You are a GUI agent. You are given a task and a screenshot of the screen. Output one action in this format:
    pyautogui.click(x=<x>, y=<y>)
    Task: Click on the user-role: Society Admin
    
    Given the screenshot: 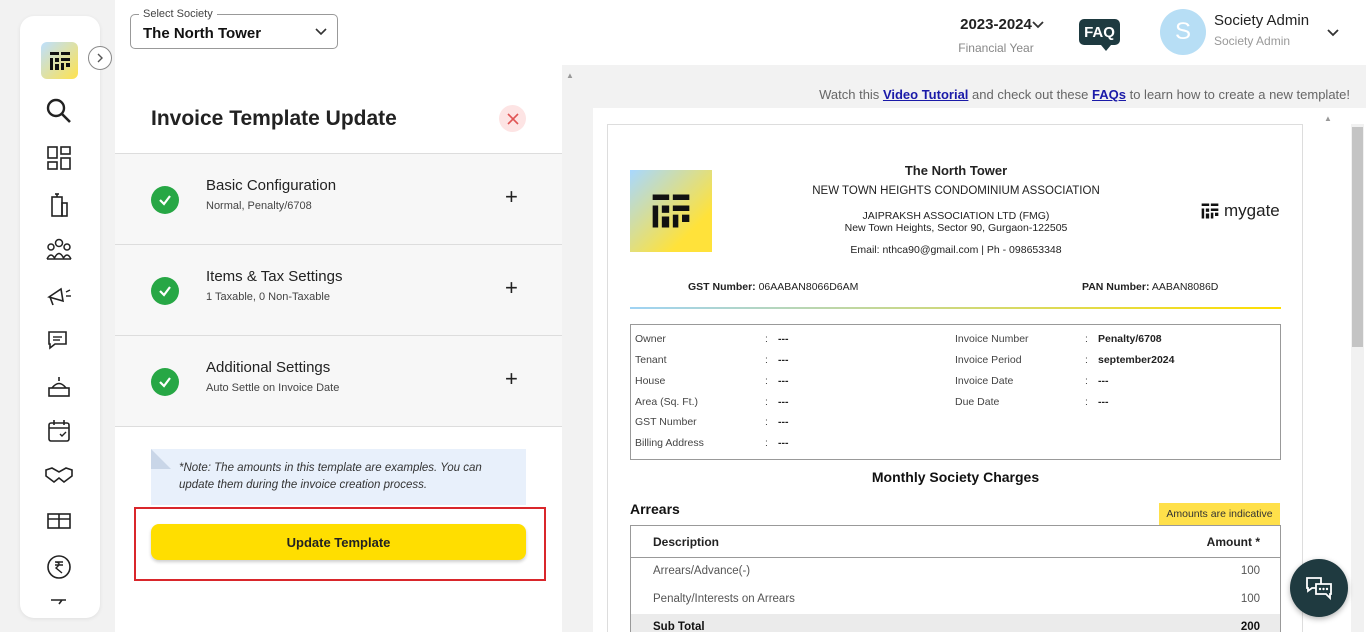 What is the action you would take?
    pyautogui.click(x=1252, y=41)
    